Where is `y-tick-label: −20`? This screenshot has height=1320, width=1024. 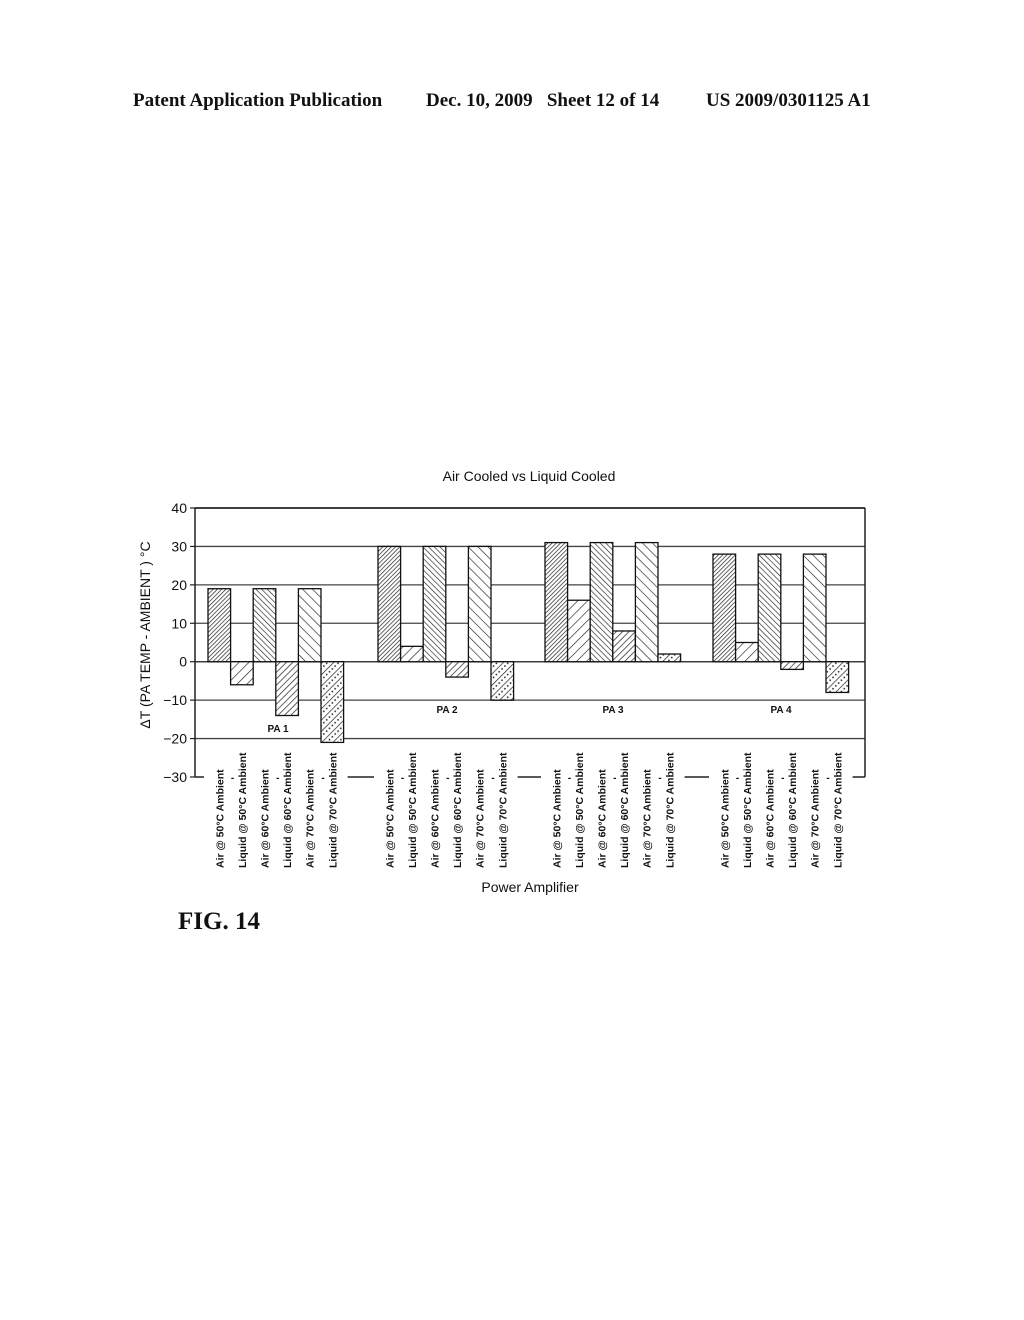
y-tick-label: −20 is located at coordinates (175, 739).